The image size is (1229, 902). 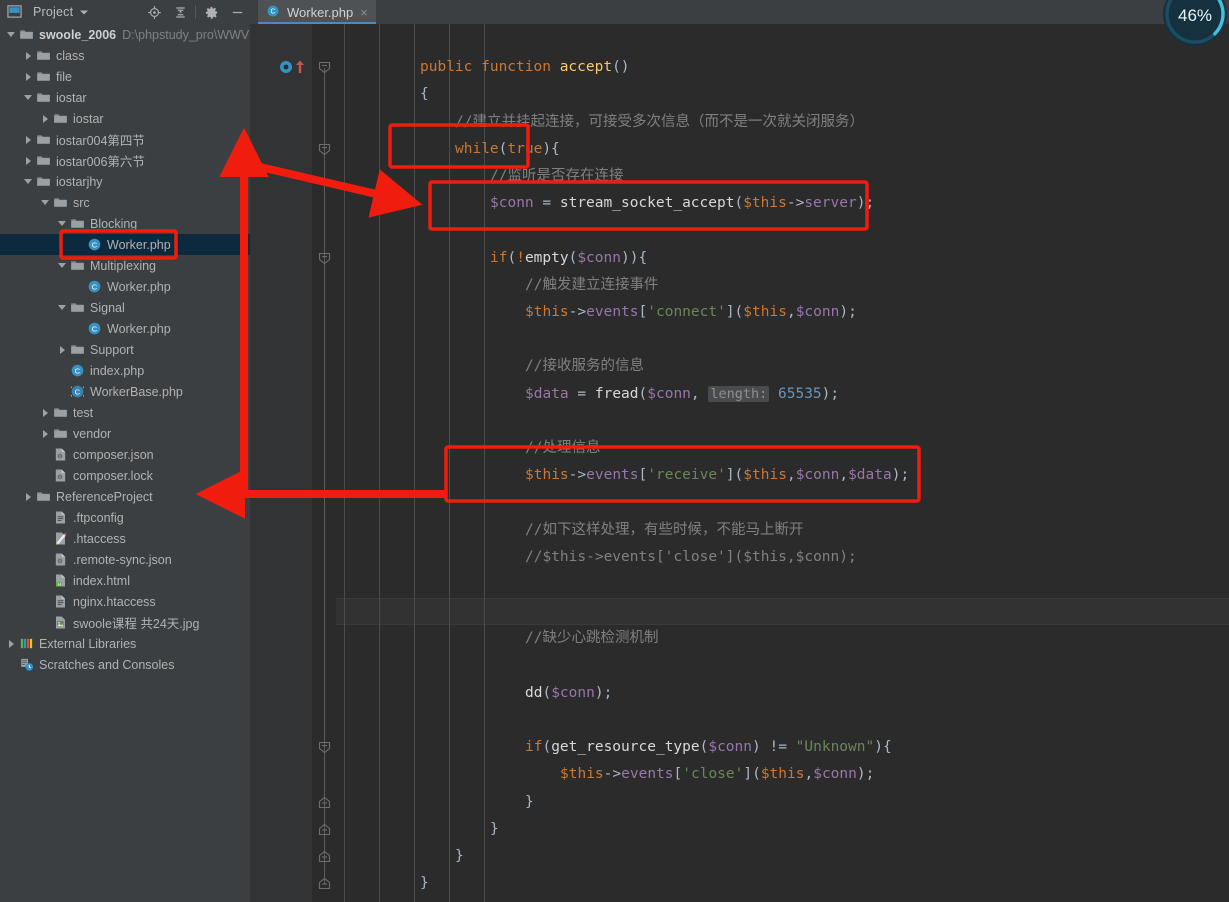 What do you see at coordinates (782, 258) in the screenshot?
I see `code-line: if(!empty($conn)){` at bounding box center [782, 258].